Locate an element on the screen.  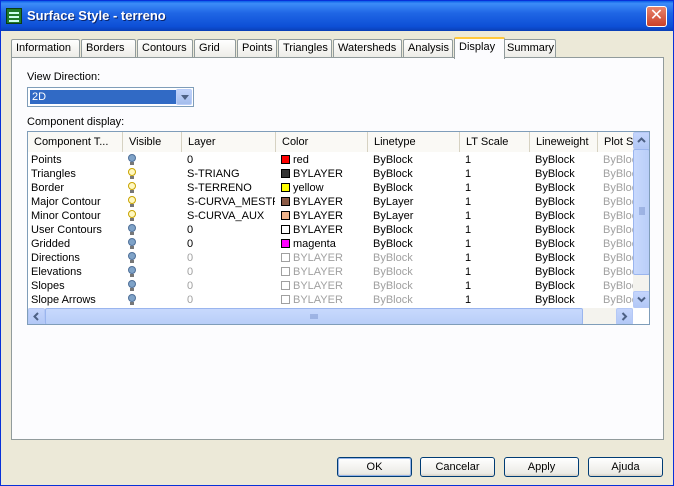
tab-grid: Grid is located at coordinates (215, 48).